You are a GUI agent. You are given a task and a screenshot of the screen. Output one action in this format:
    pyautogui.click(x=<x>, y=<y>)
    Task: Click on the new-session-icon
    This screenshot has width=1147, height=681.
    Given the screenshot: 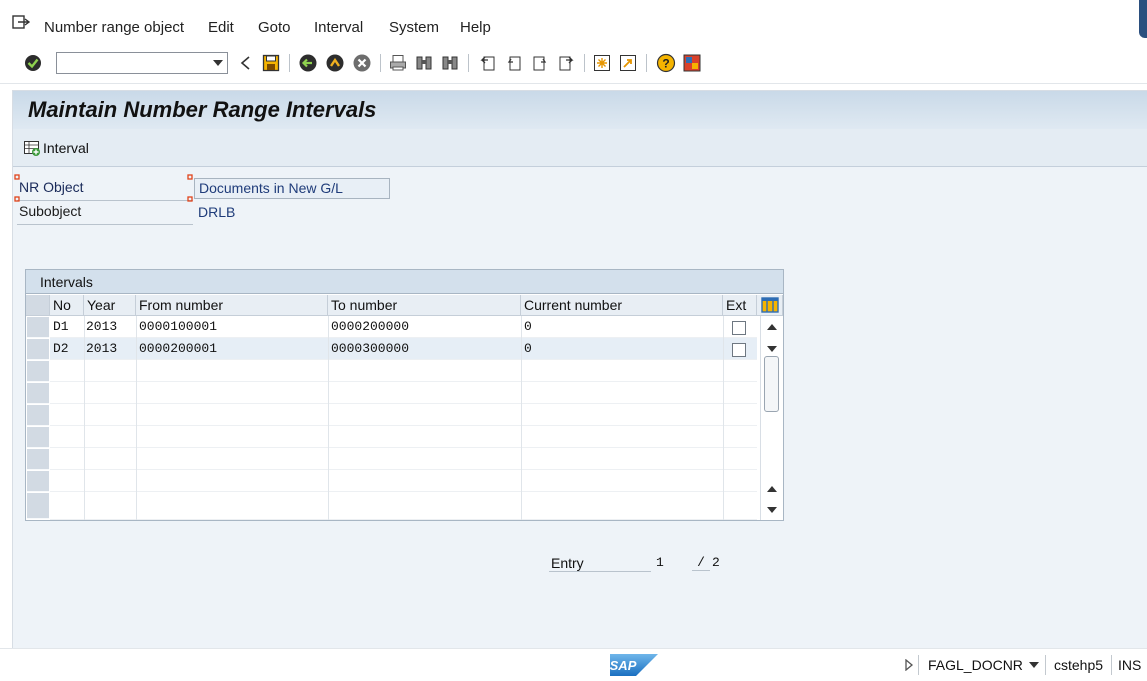 What is the action you would take?
    pyautogui.click(x=602, y=63)
    